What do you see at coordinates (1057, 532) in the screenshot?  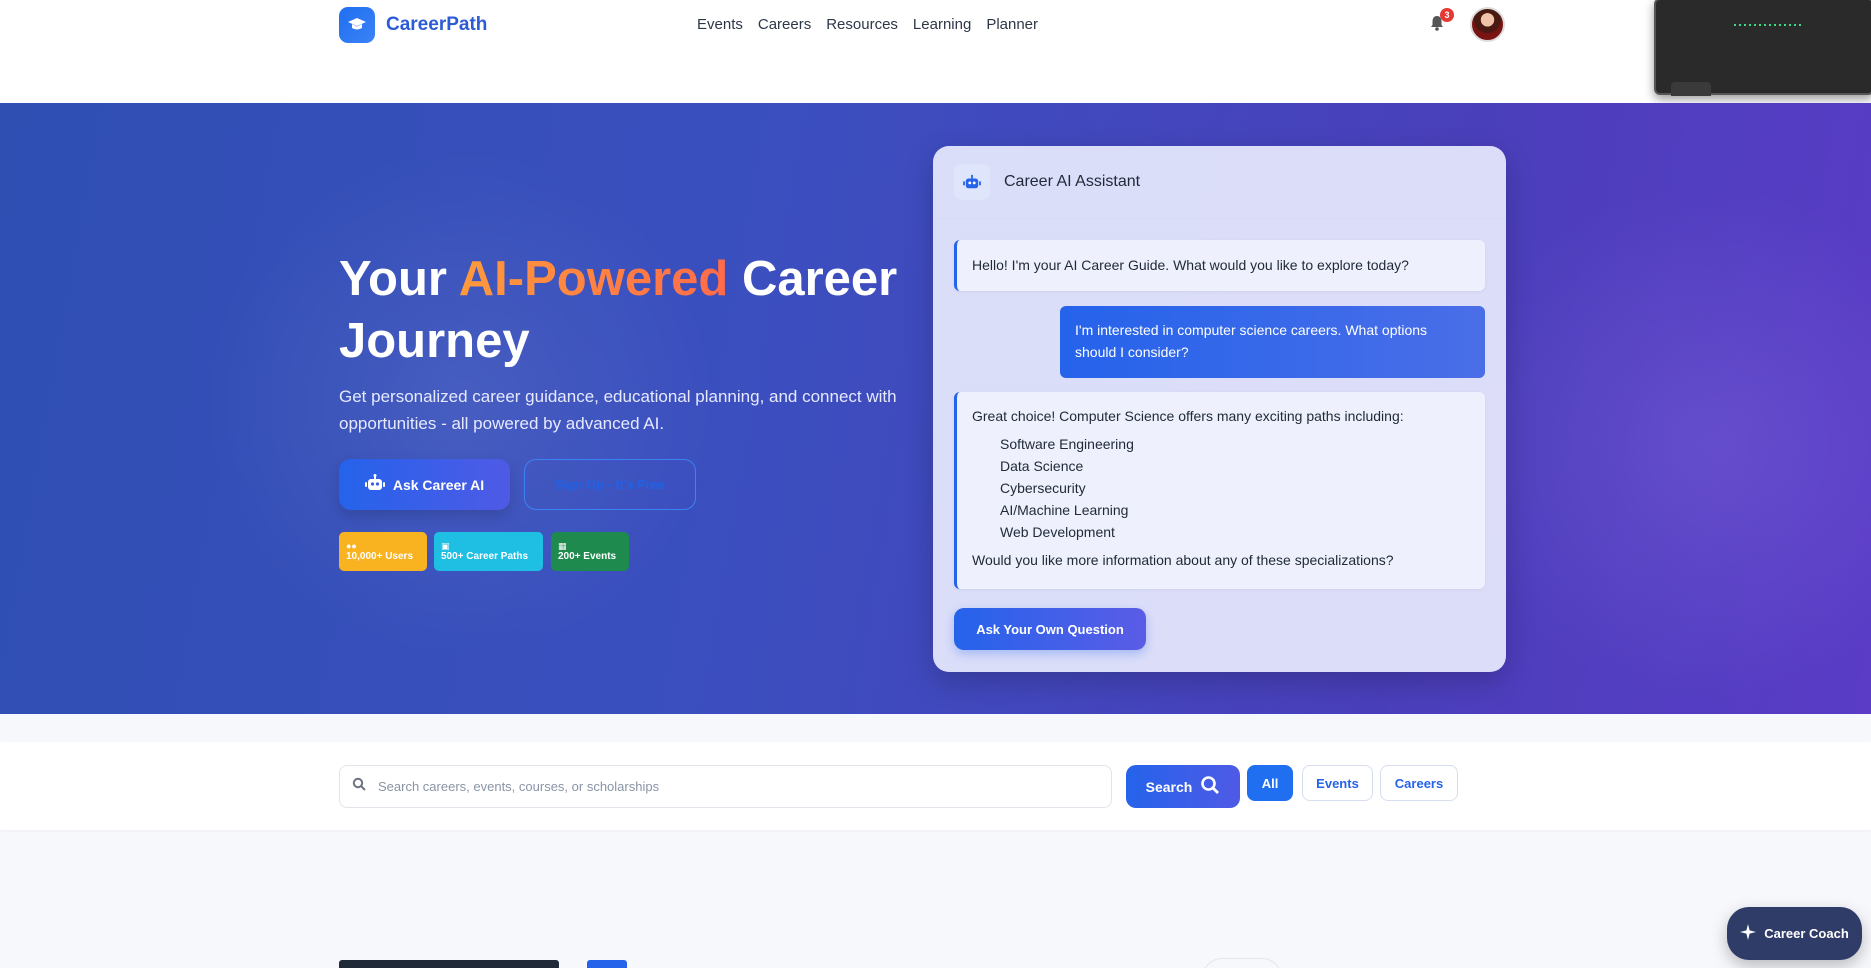 I see `list-item: Web Development` at bounding box center [1057, 532].